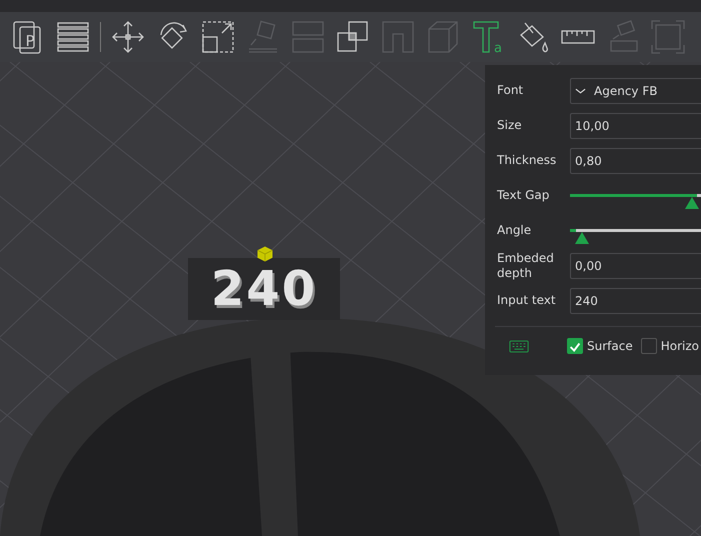 This screenshot has height=536, width=701. Describe the element at coordinates (510, 125) in the screenshot. I see `field-label: Size` at that location.